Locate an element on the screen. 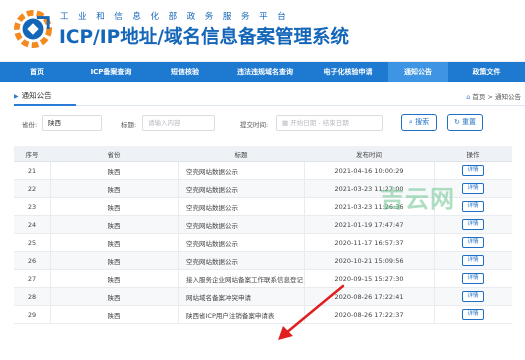 The width and height of the screenshot is (525, 360). row-title: 陕西省ICP用户注销备案申请表 is located at coordinates (230, 315).